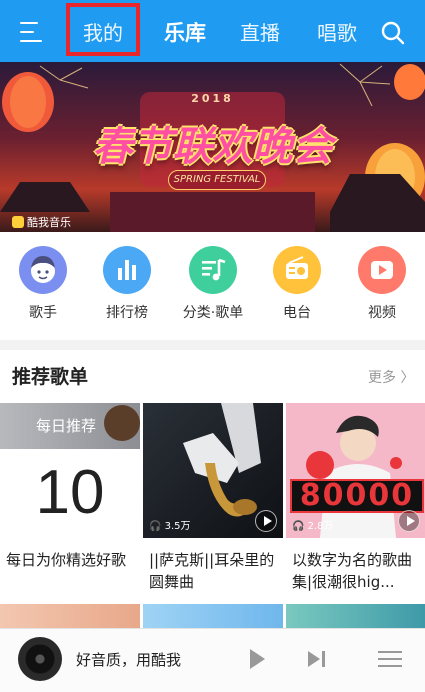  Describe the element at coordinates (297, 313) in the screenshot. I see `category-radio-label: 电台` at that location.